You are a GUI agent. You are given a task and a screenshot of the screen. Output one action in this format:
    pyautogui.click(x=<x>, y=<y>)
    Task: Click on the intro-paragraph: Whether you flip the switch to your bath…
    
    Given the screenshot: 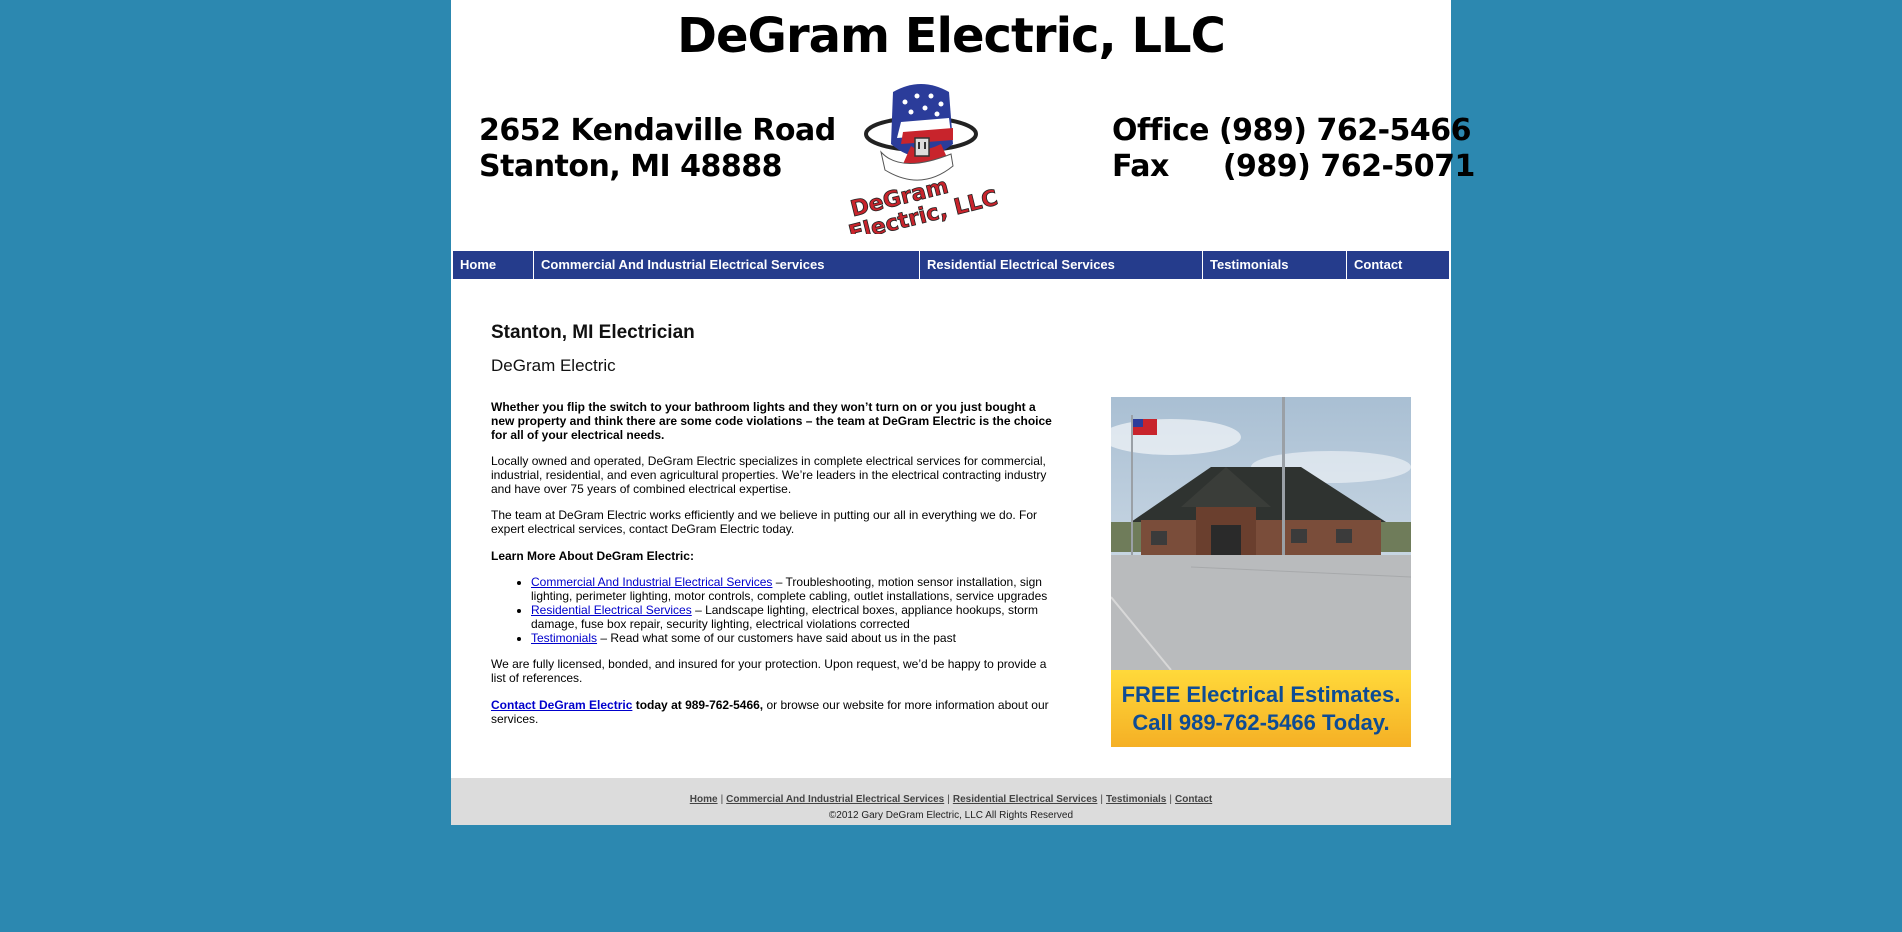 What is the action you would take?
    pyautogui.click(x=771, y=421)
    